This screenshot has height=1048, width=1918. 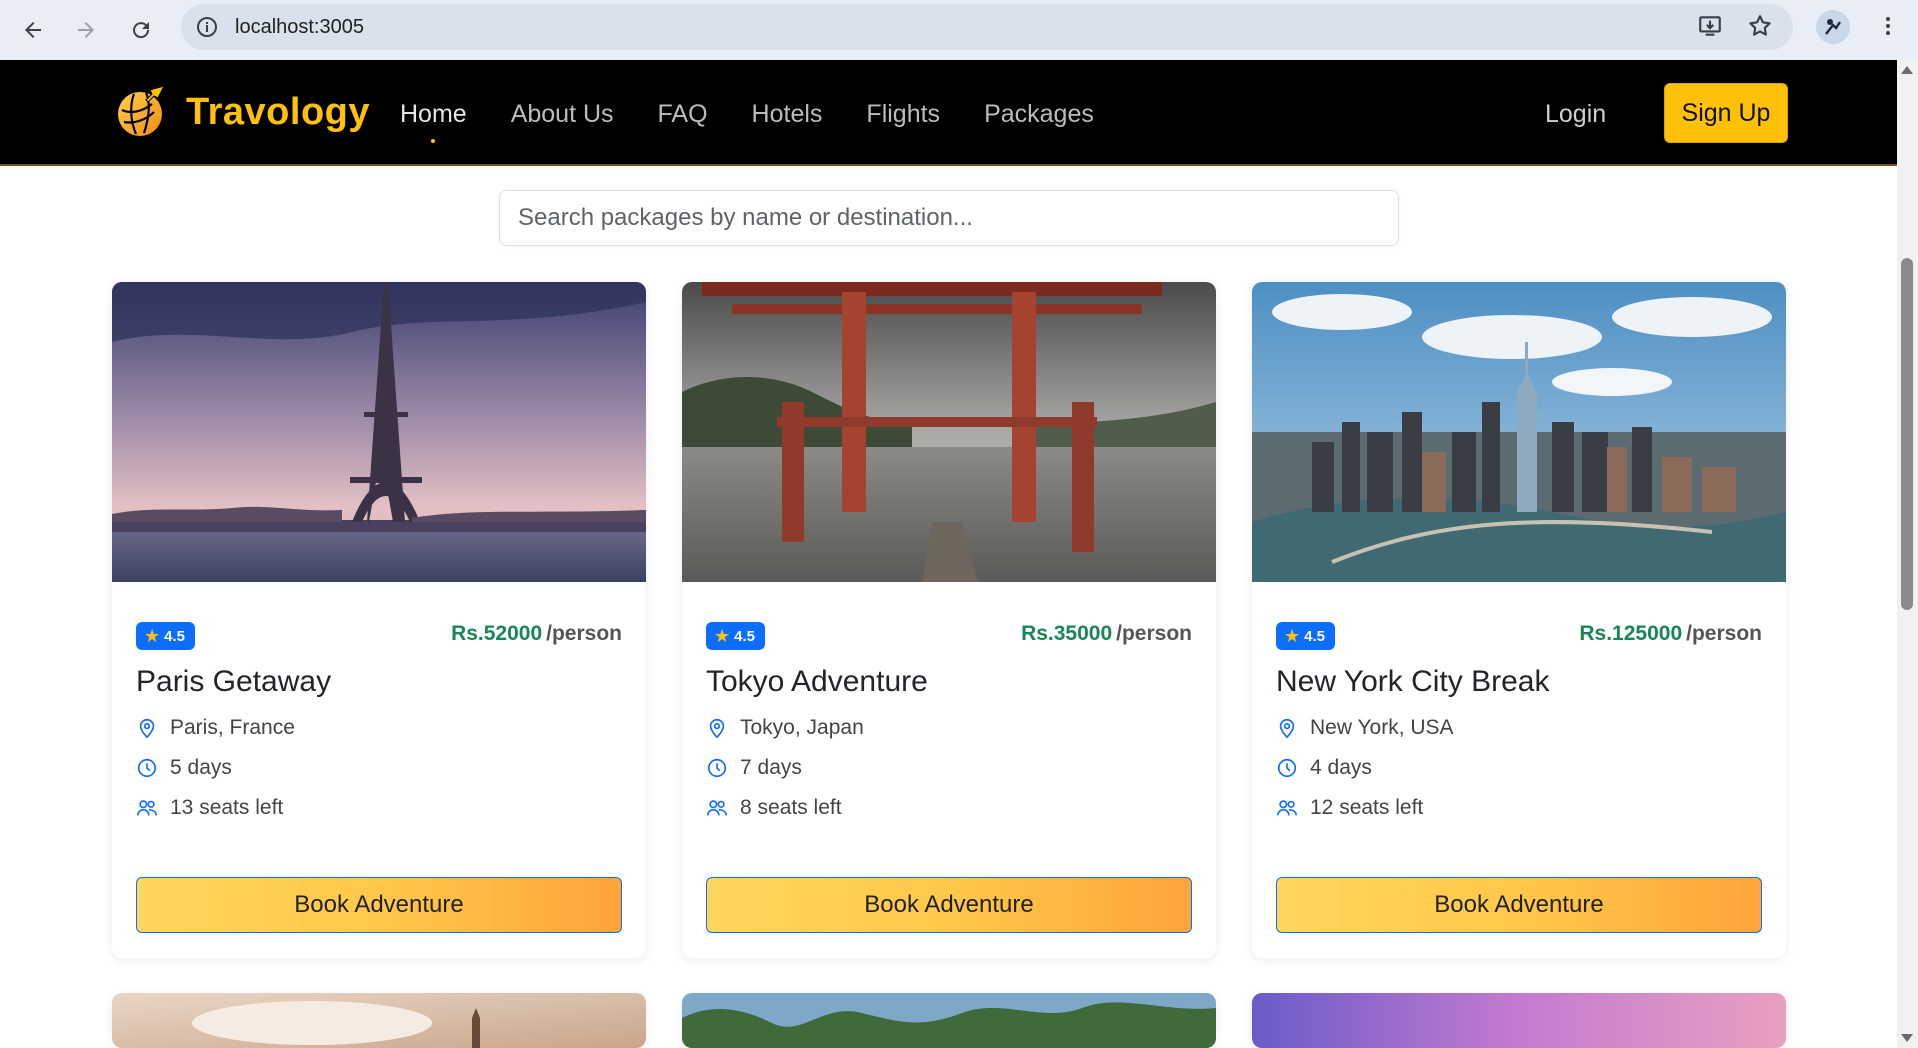 I want to click on package-location: New York, USA, so click(x=1365, y=728).